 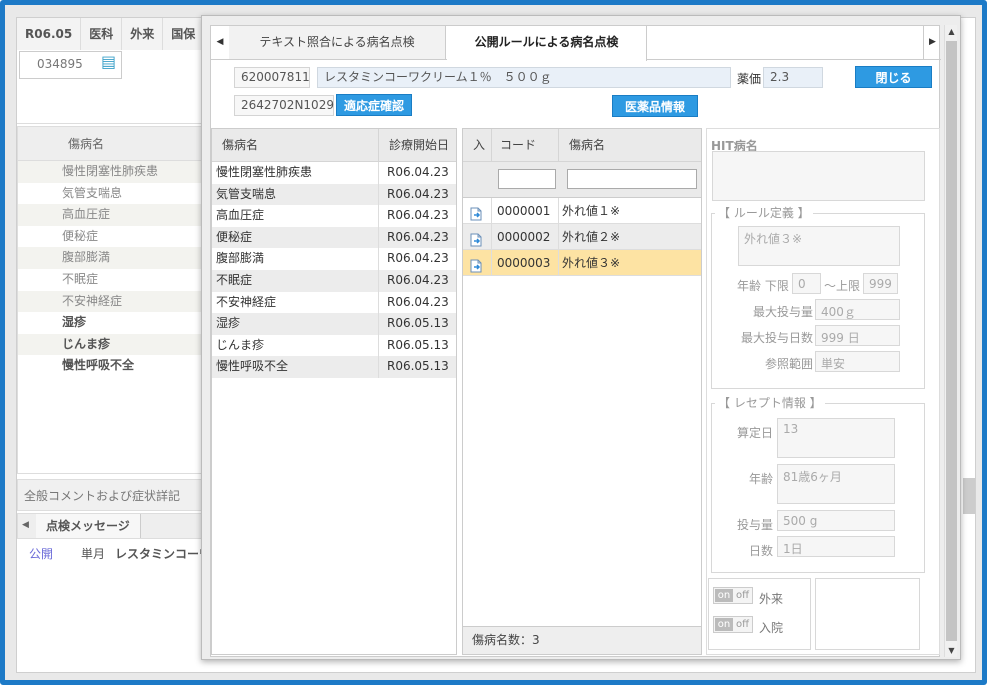 I want to click on drug-info-button: 医薬品情報, so click(x=655, y=106).